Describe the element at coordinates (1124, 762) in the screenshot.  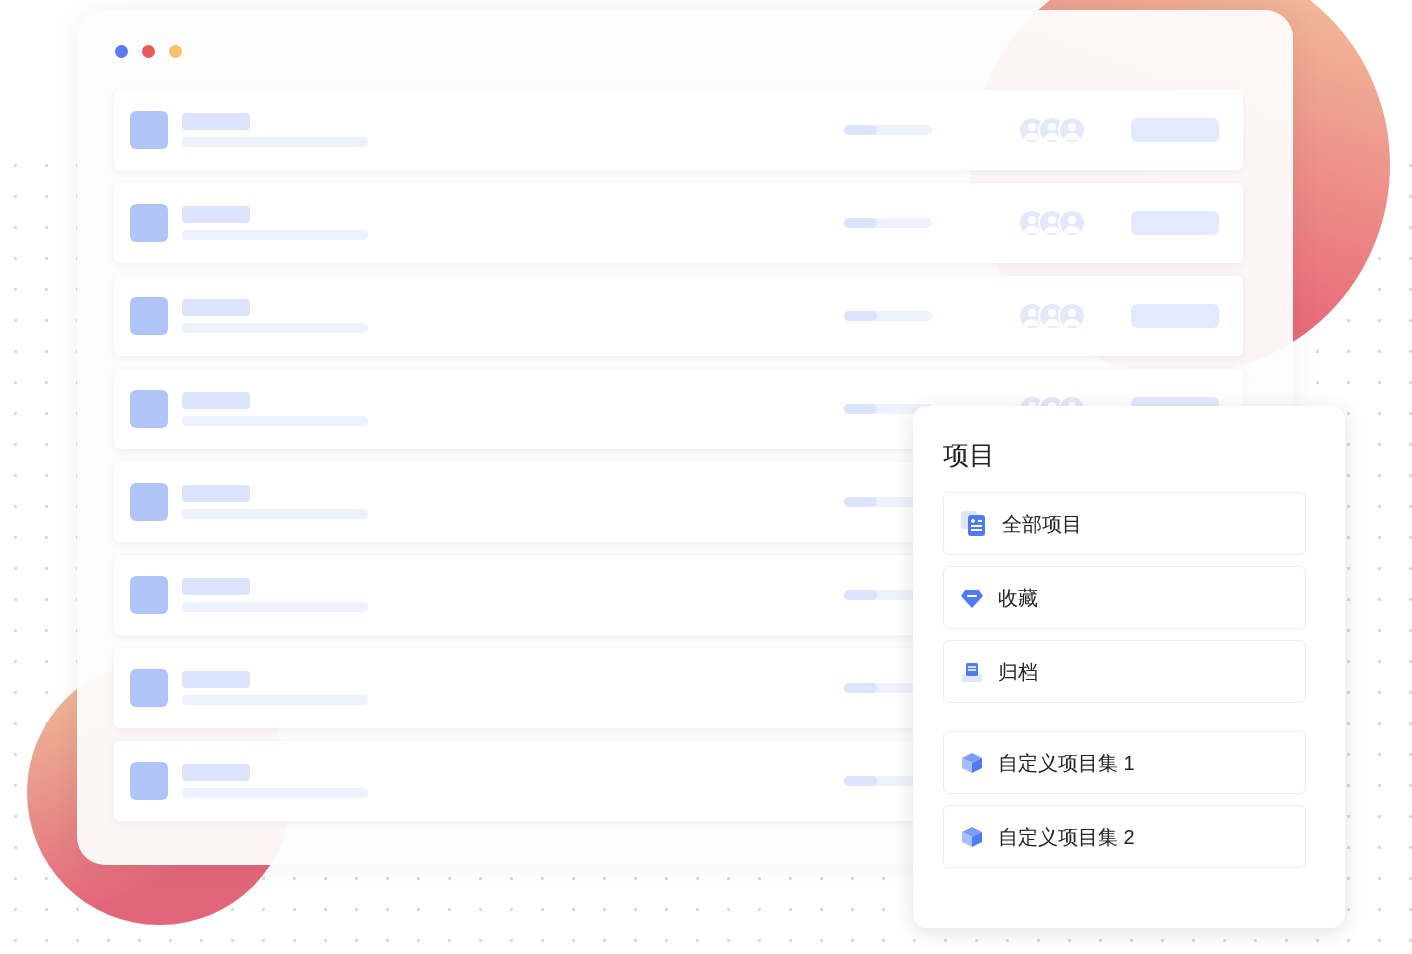
I see `menu-item: 自定义项目集 1` at that location.